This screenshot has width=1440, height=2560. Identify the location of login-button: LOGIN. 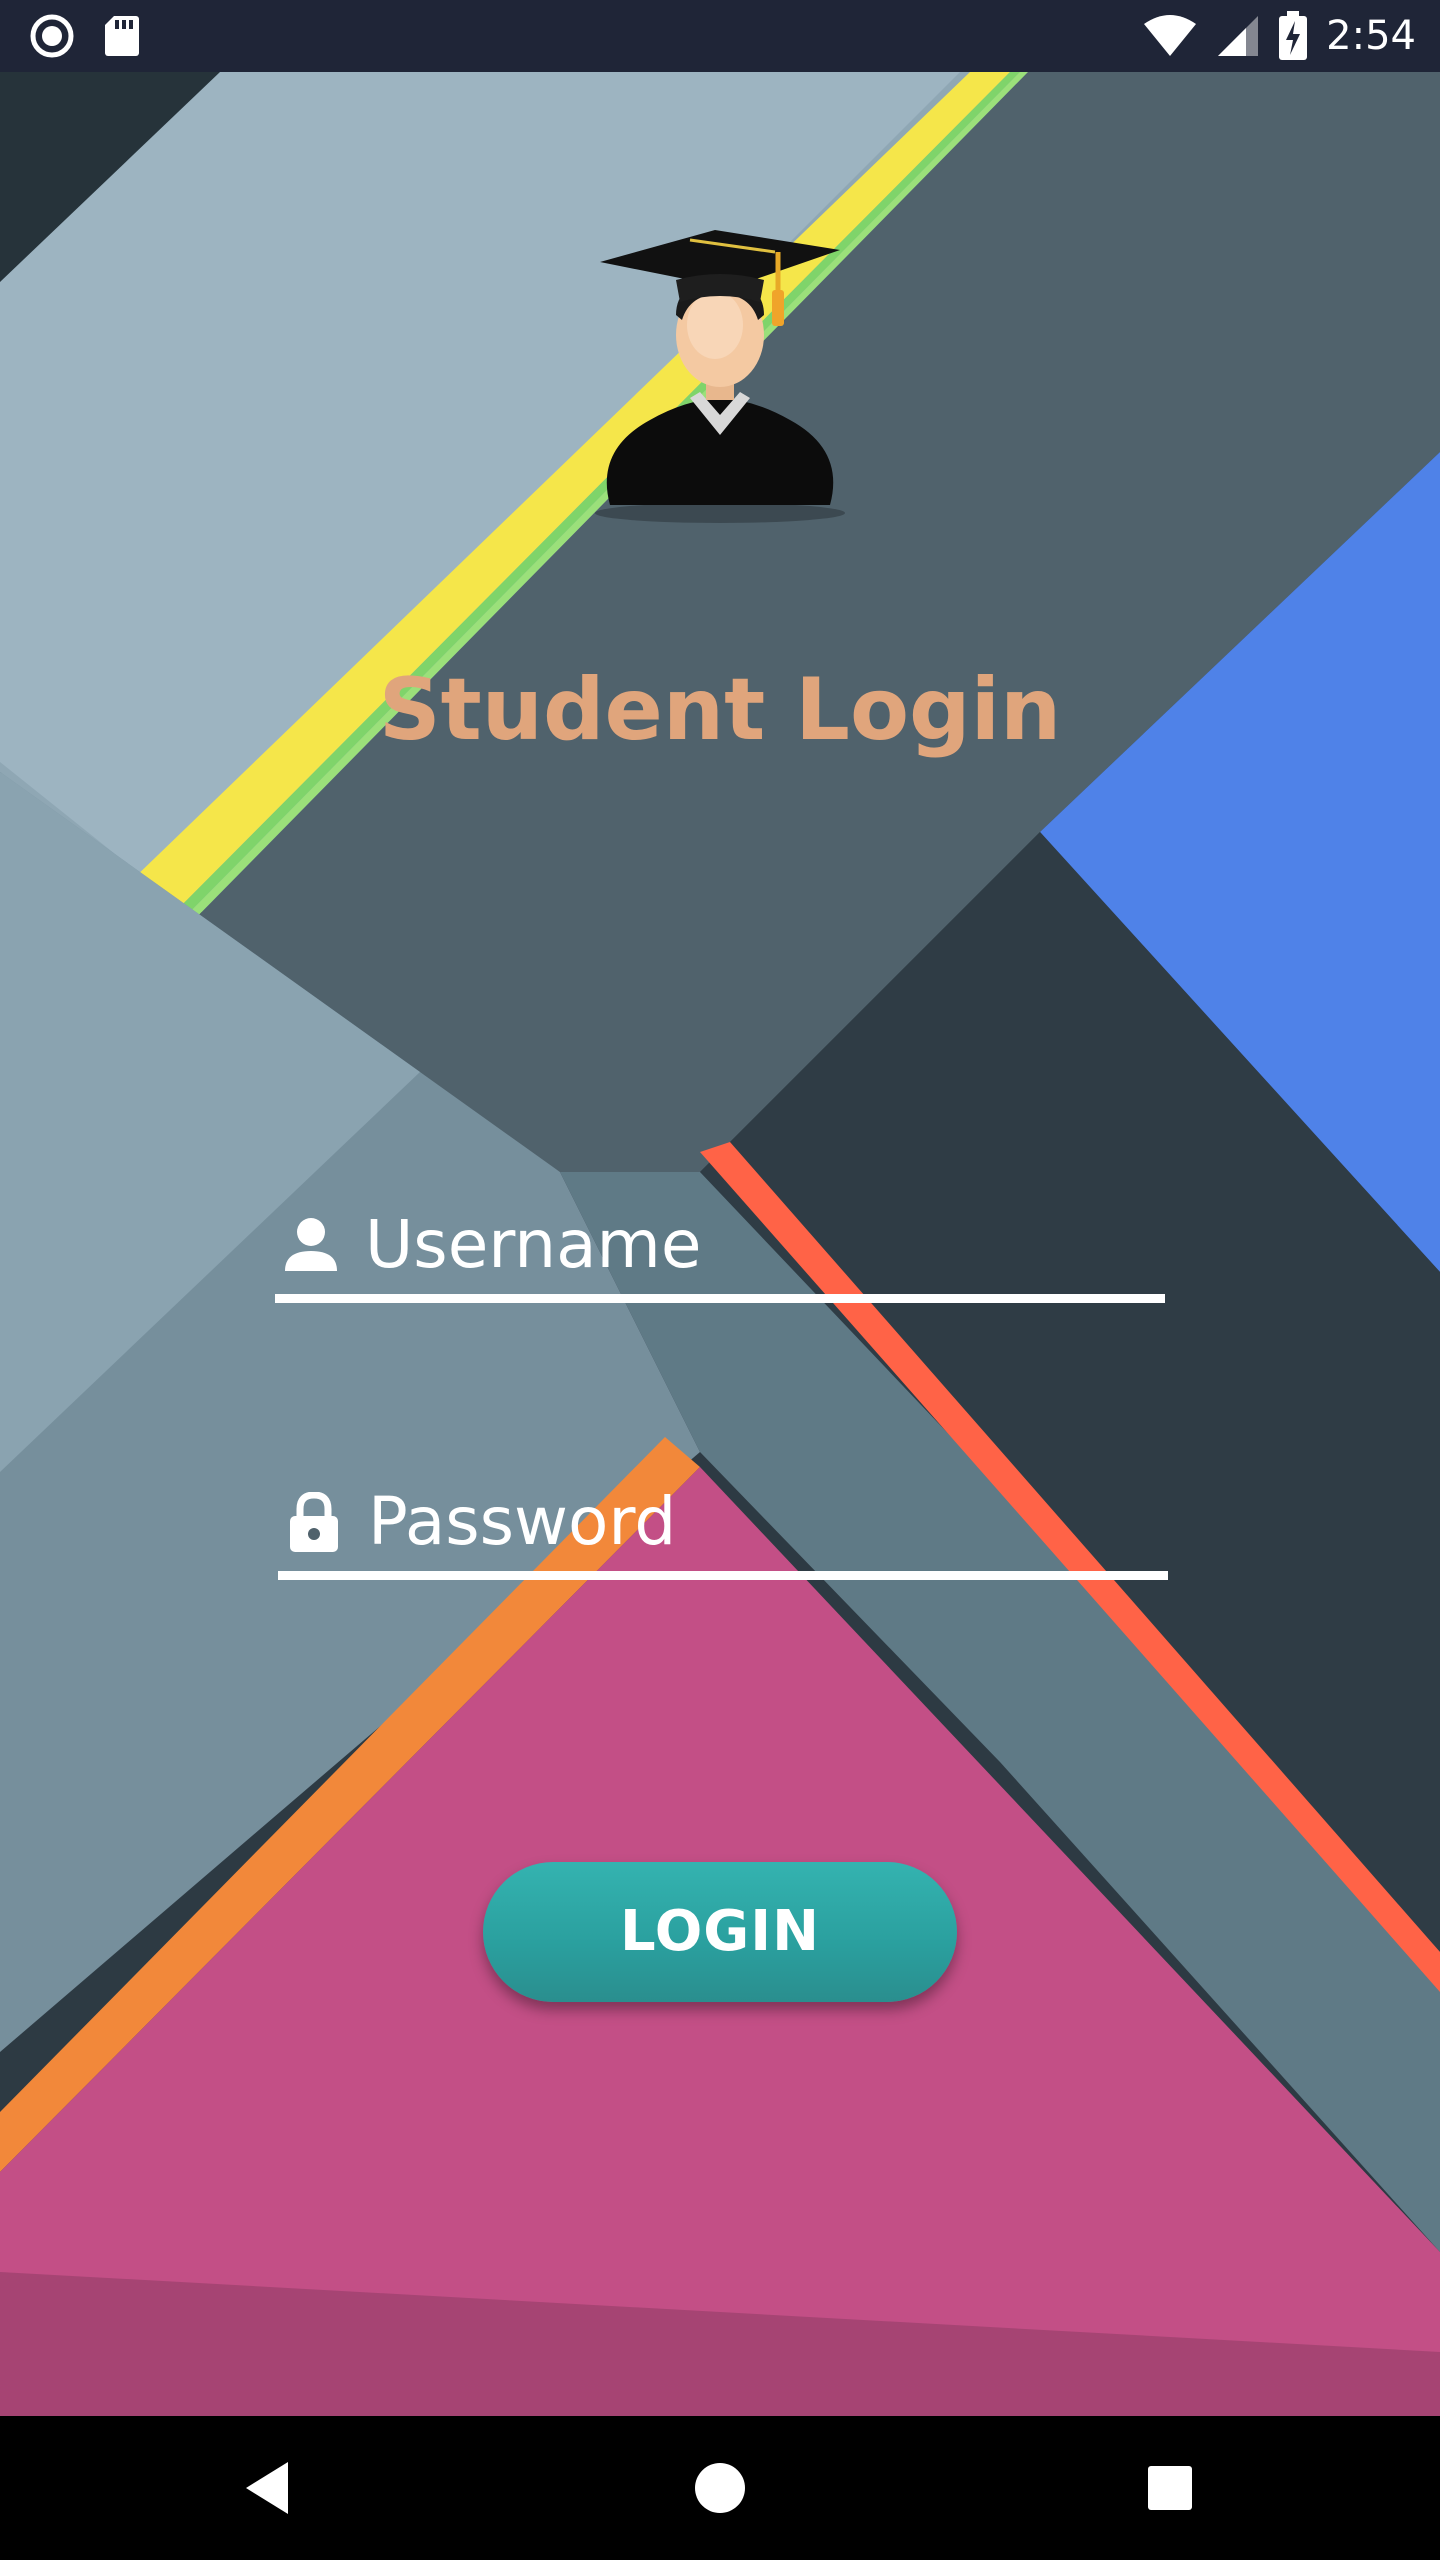
(720, 1932).